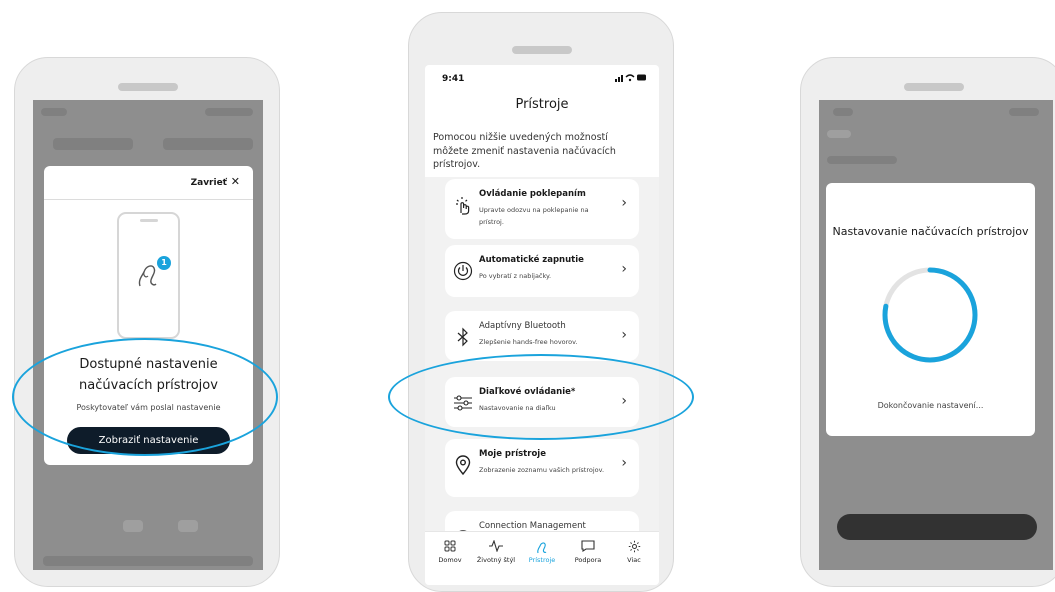  What do you see at coordinates (515, 276) in the screenshot?
I see `card-description: Po vybratí z nabíjačky.` at bounding box center [515, 276].